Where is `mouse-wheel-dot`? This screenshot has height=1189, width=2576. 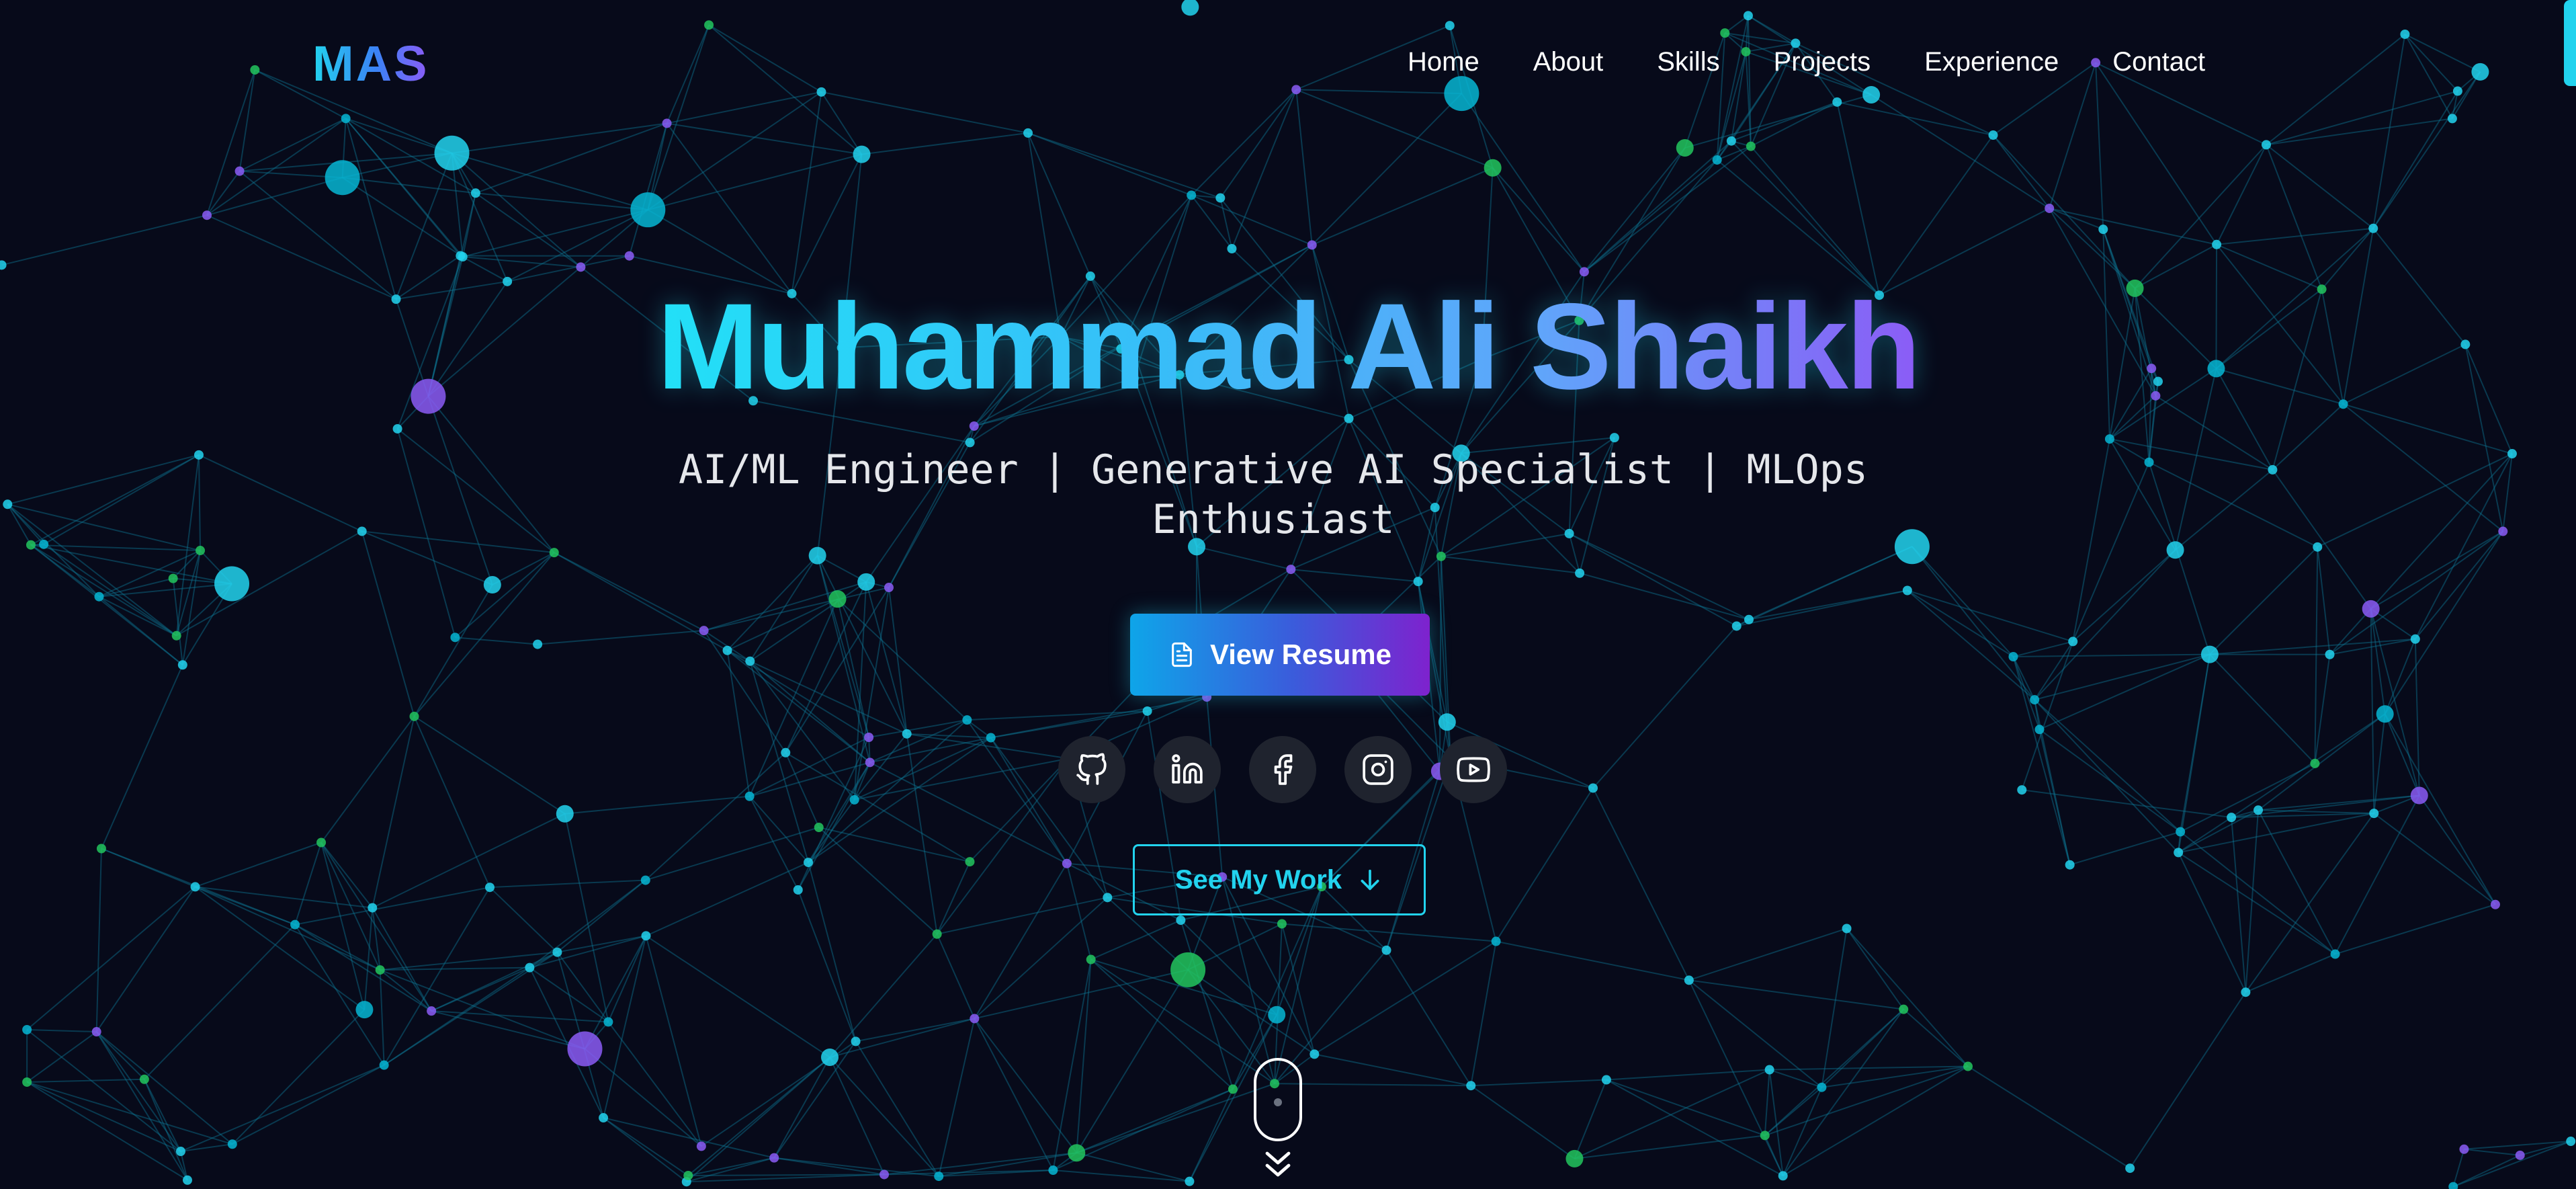
mouse-wheel-dot is located at coordinates (1278, 1102).